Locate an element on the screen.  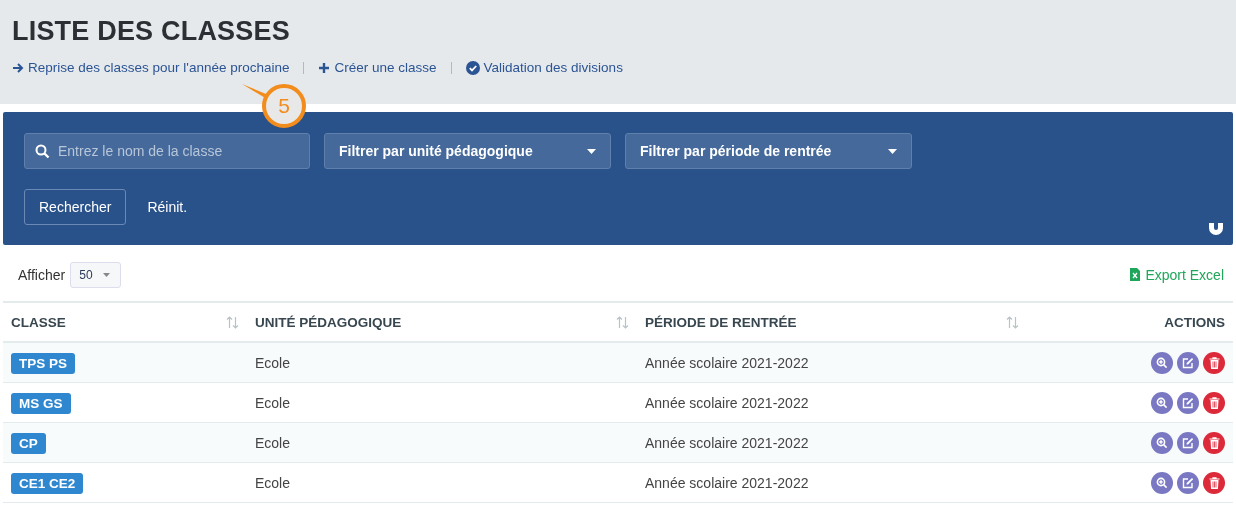
class-tag: MS GS is located at coordinates (41, 403).